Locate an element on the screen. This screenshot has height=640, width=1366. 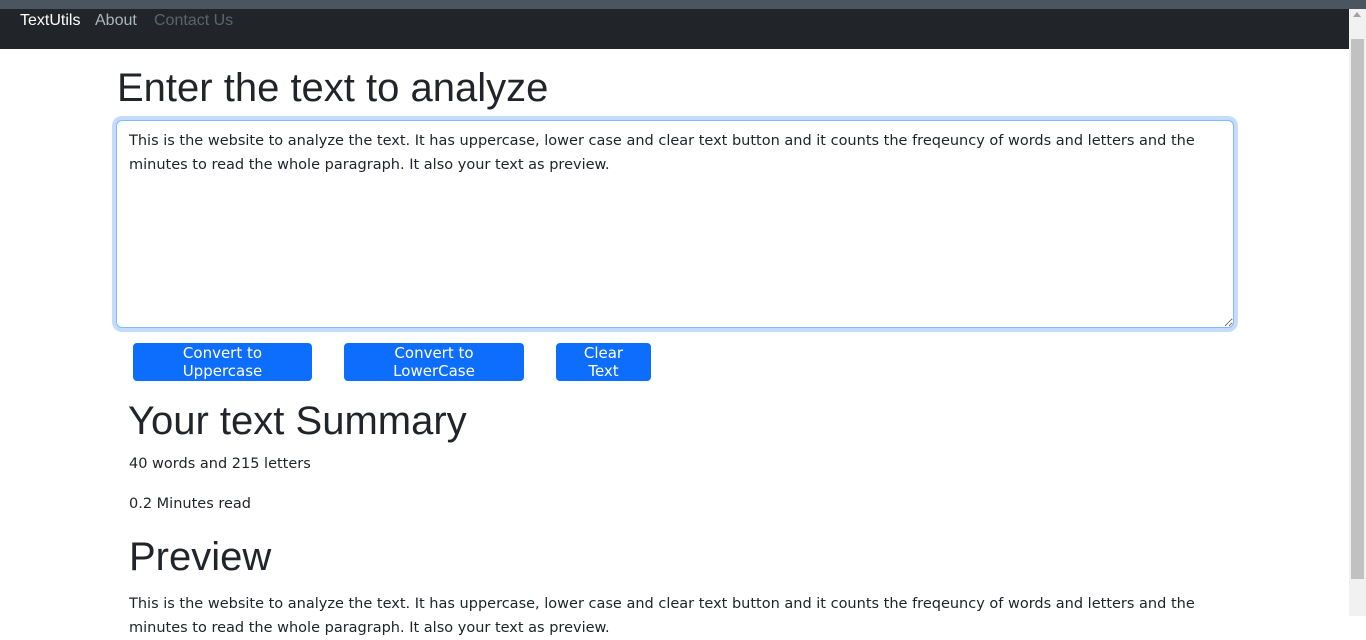
preview-heading: Preview is located at coordinates (200, 557).